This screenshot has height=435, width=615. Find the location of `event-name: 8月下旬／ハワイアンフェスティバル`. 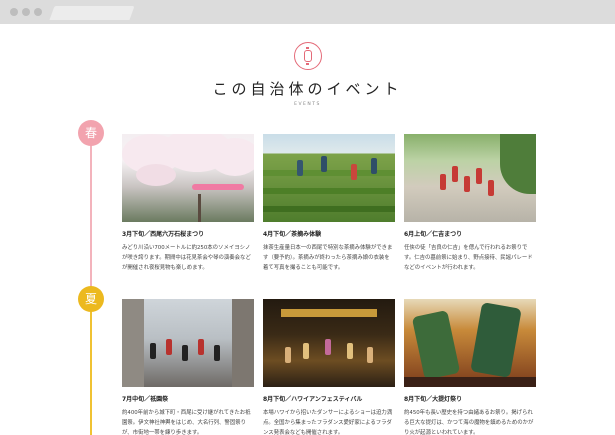

event-name: 8月下旬／ハワイアンフェスティバル is located at coordinates (313, 399).